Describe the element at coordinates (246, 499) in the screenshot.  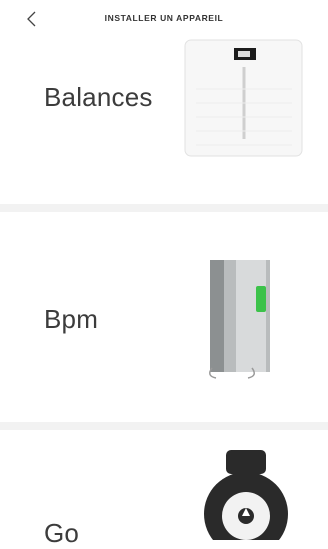
I see `activity-tracker-icon` at that location.